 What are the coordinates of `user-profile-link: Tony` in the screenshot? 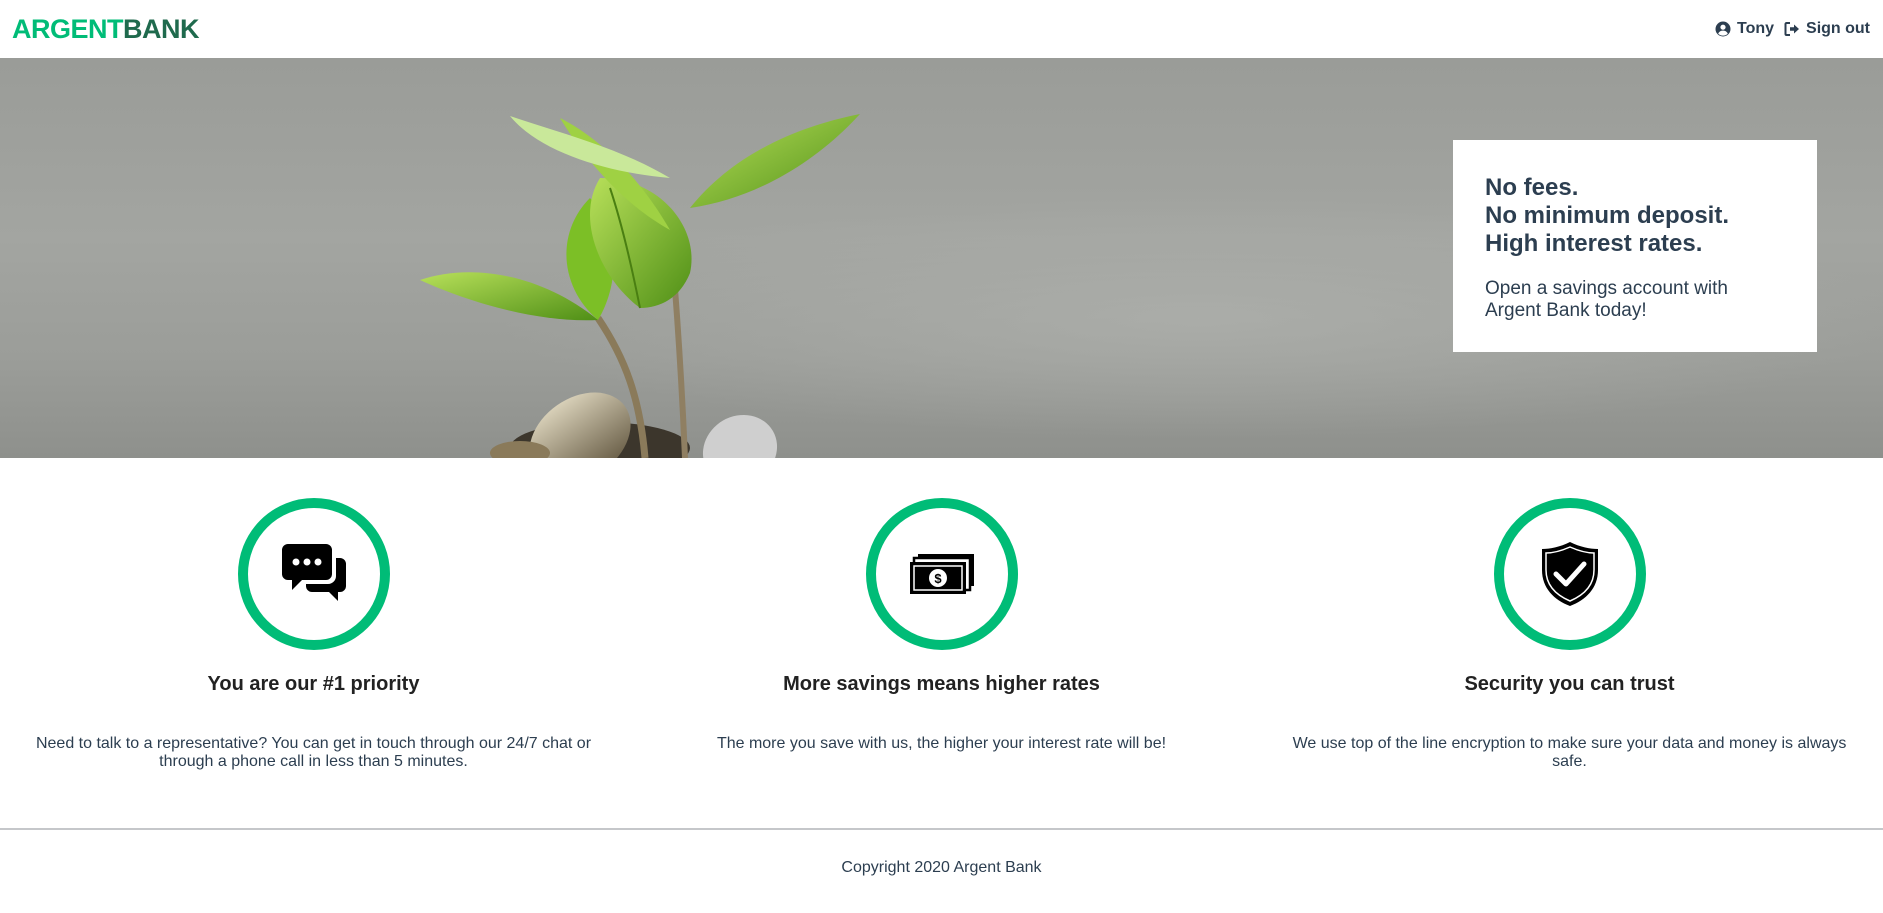 It's located at (1744, 29).